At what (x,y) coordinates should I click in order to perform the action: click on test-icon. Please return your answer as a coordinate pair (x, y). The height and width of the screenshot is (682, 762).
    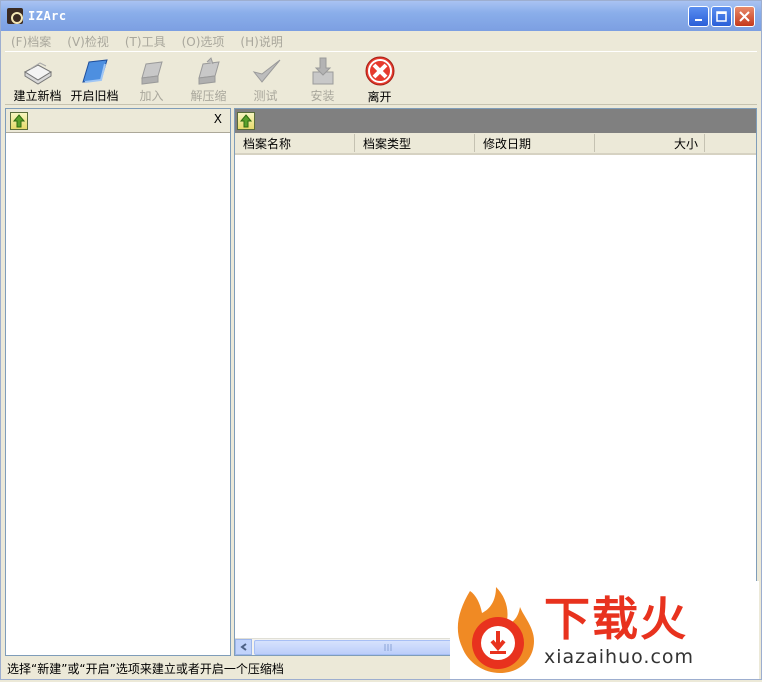
    Looking at the image, I should click on (266, 70).